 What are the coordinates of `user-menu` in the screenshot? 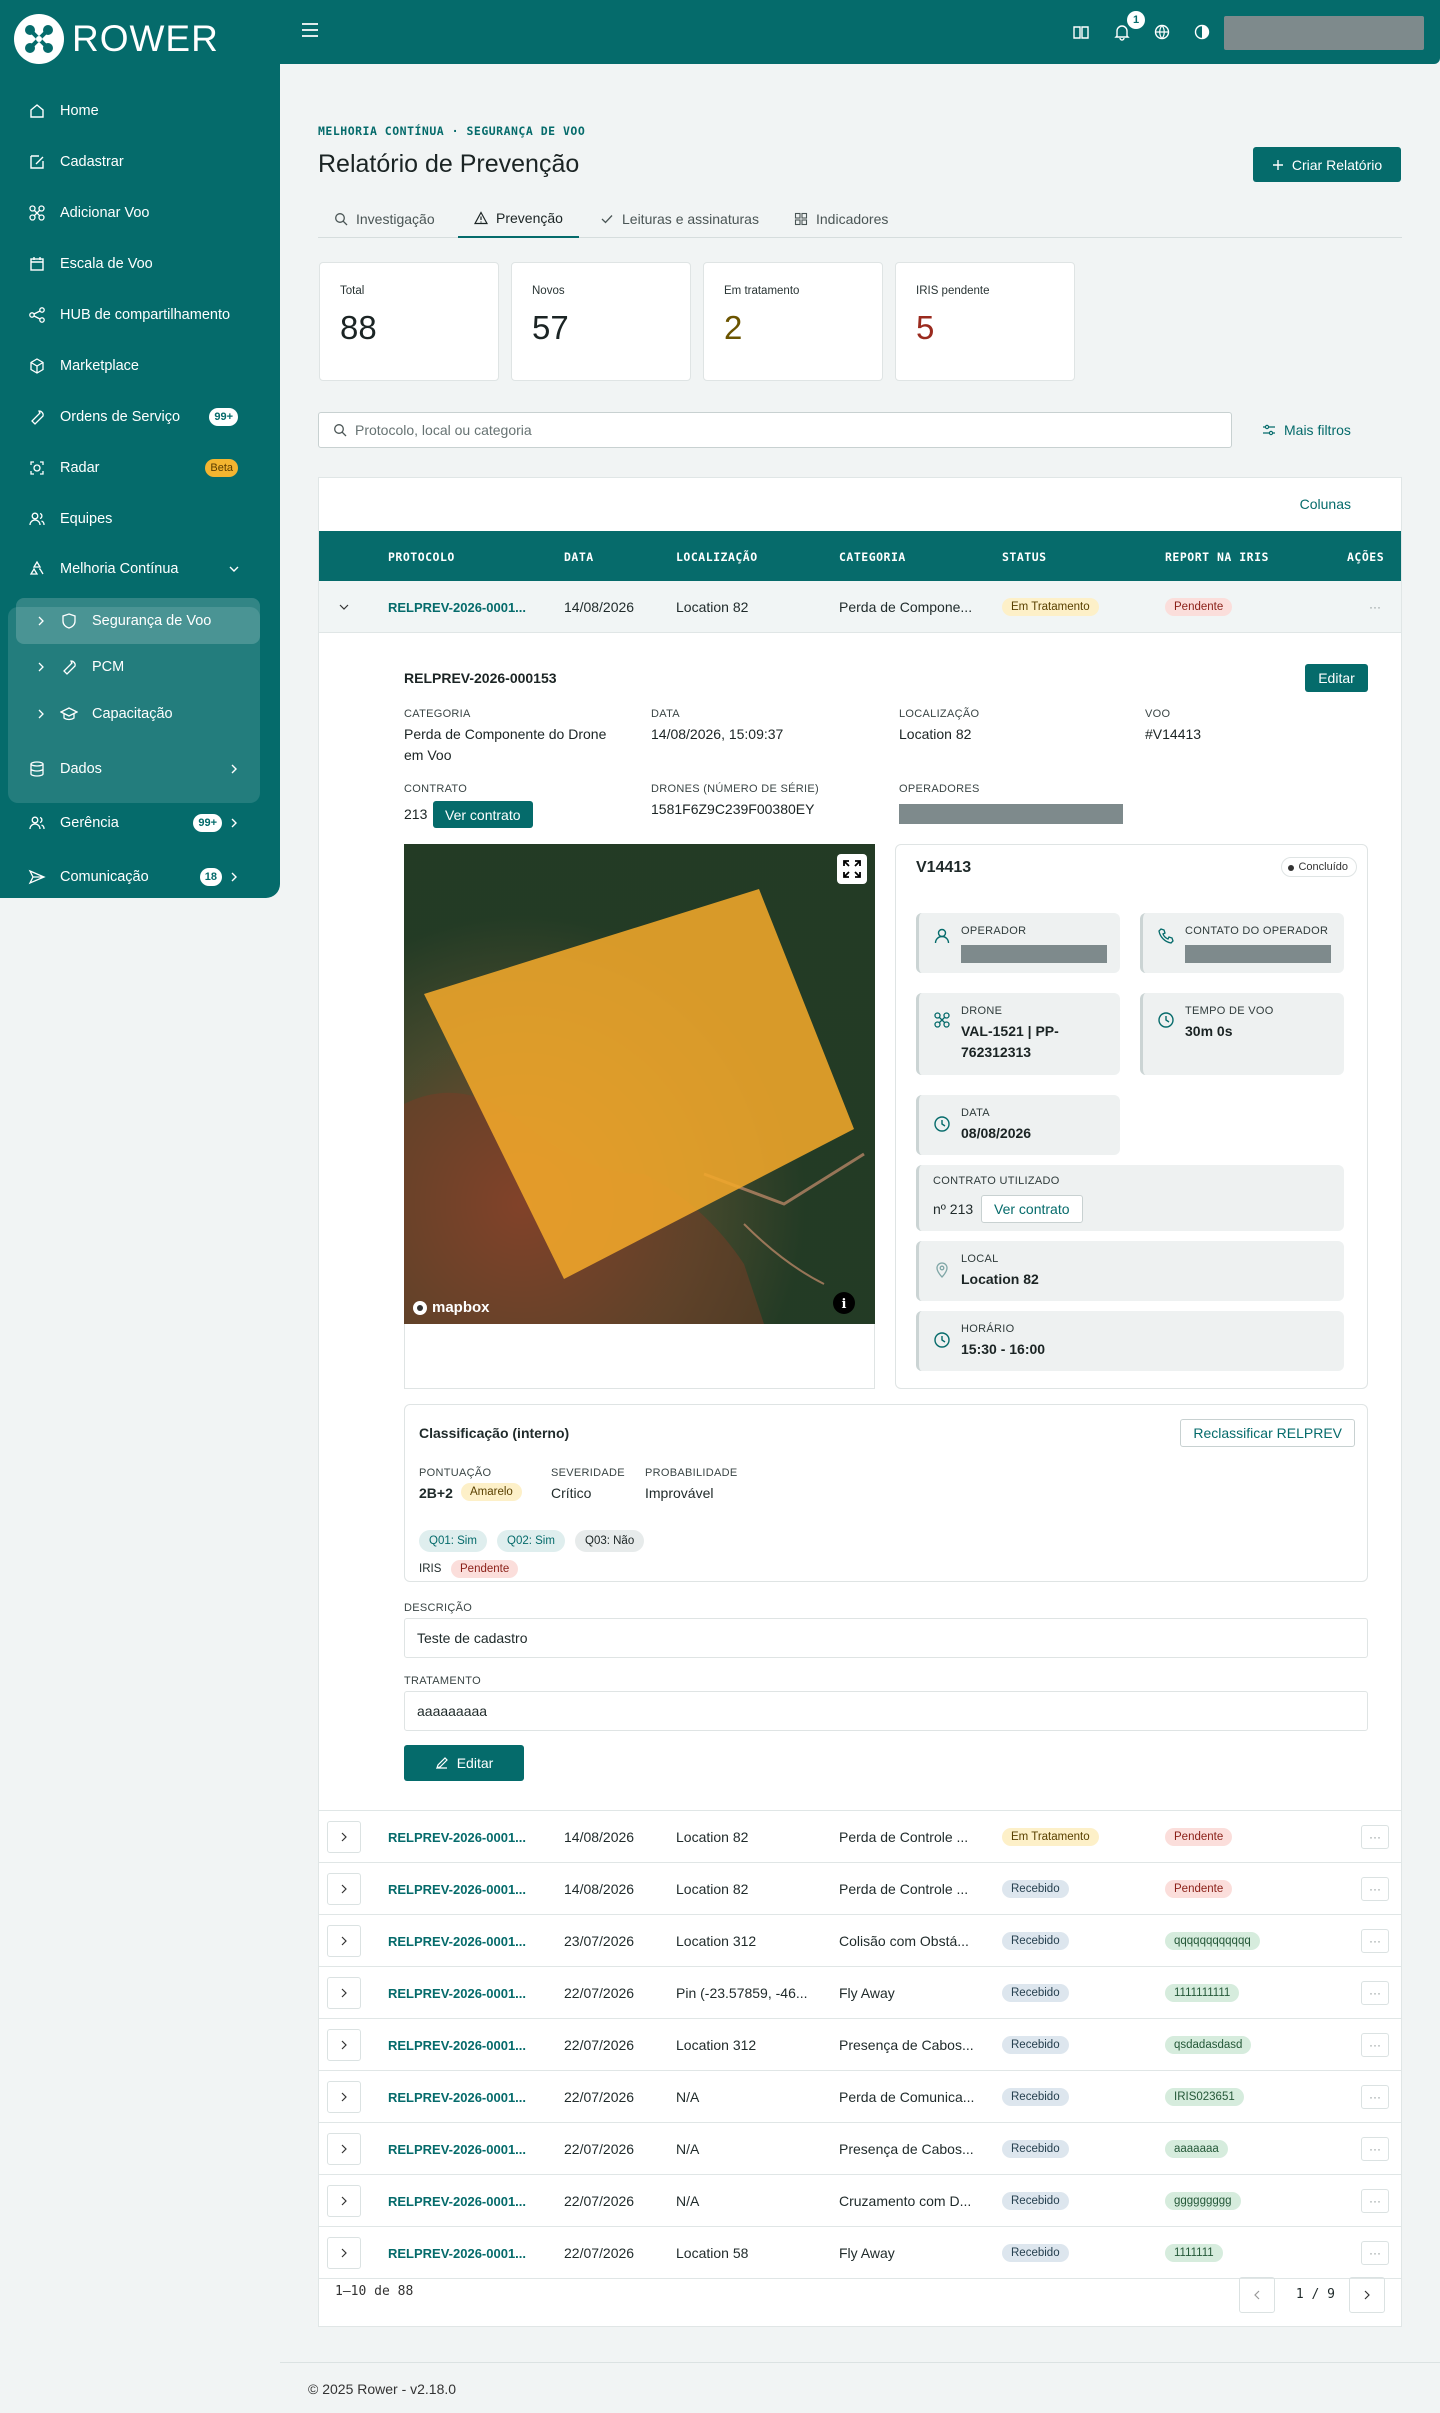 It's located at (1324, 33).